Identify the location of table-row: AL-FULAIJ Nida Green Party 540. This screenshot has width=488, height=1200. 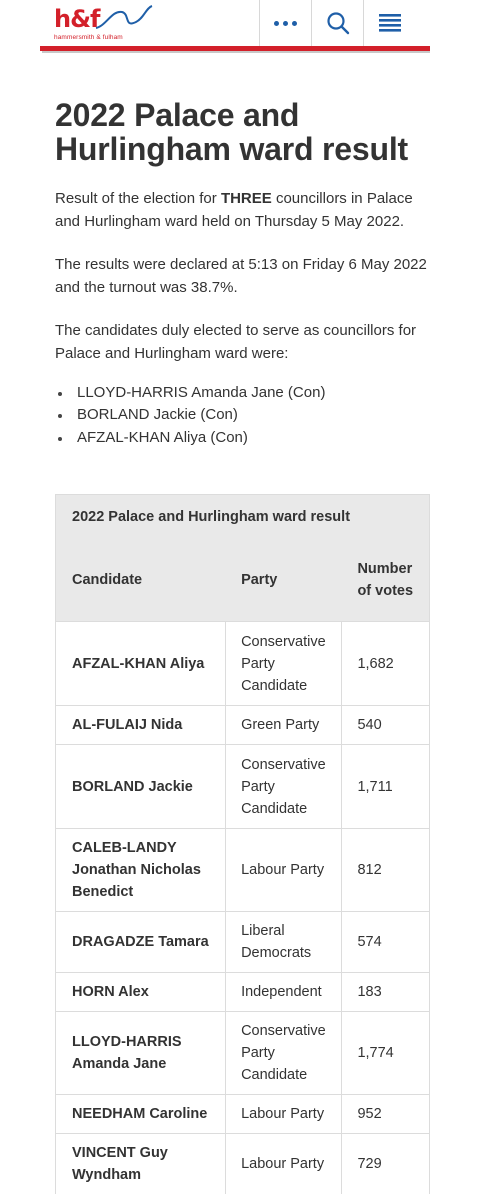
(242, 724).